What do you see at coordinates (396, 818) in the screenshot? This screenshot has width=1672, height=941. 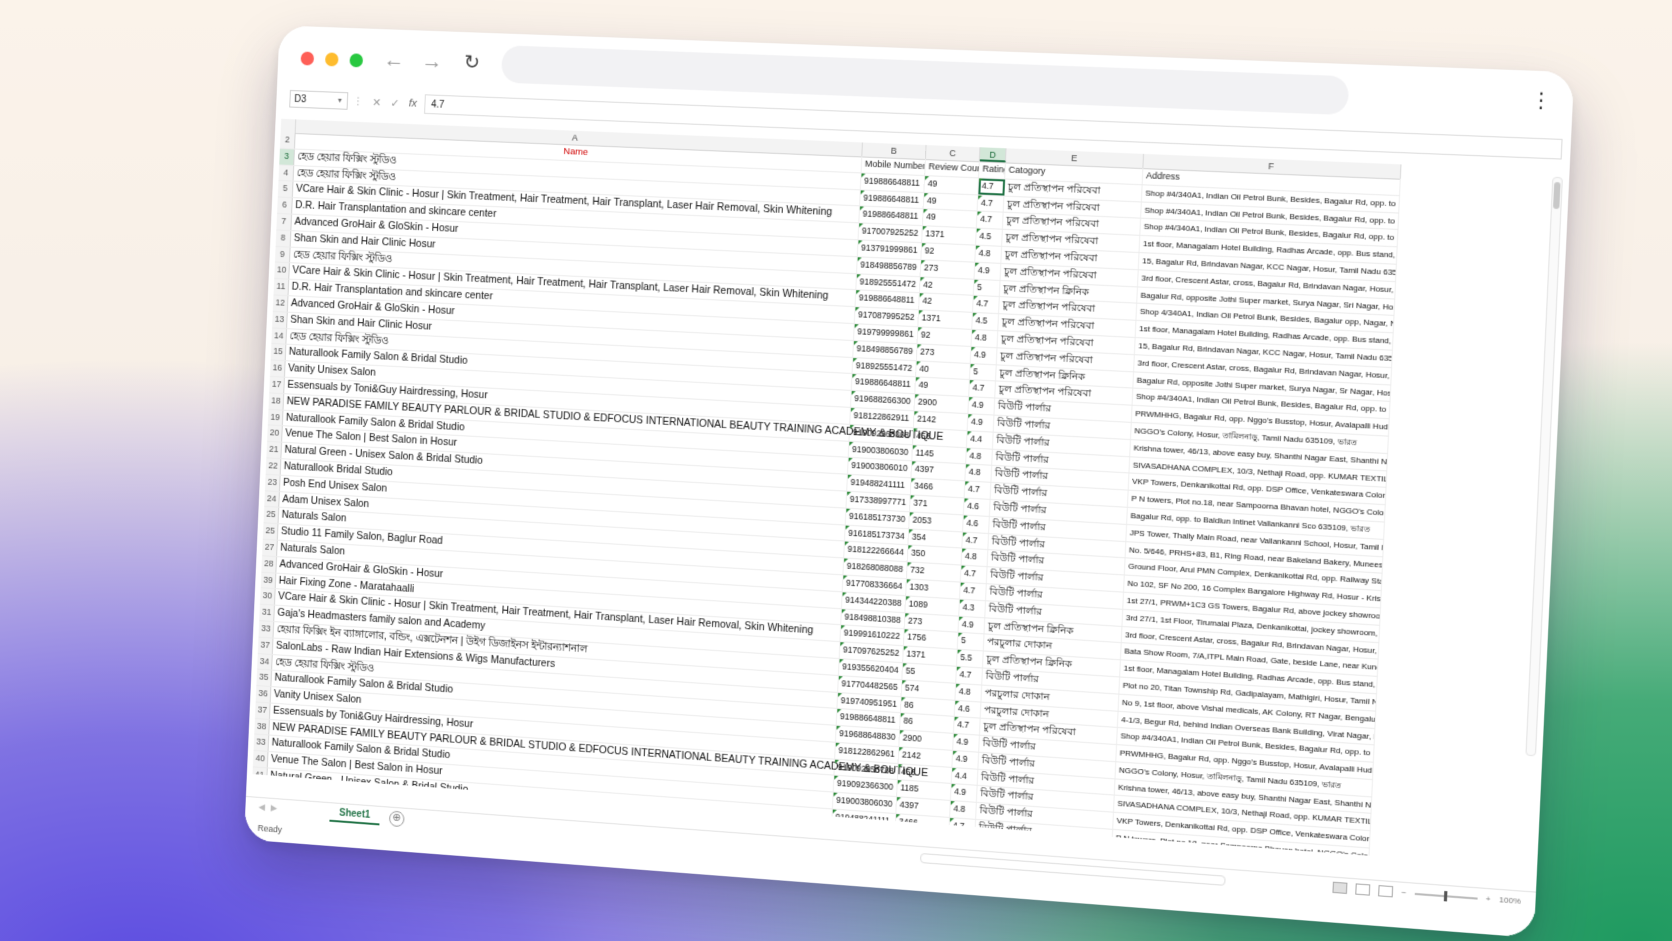 I see `add-sheet-icon: ⊕` at bounding box center [396, 818].